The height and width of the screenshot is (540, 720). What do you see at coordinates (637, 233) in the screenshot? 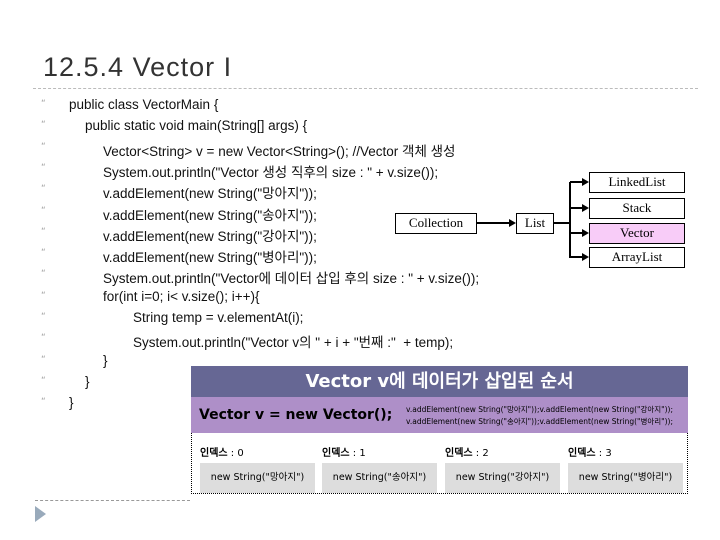
I see `vector-box: Vector` at bounding box center [637, 233].